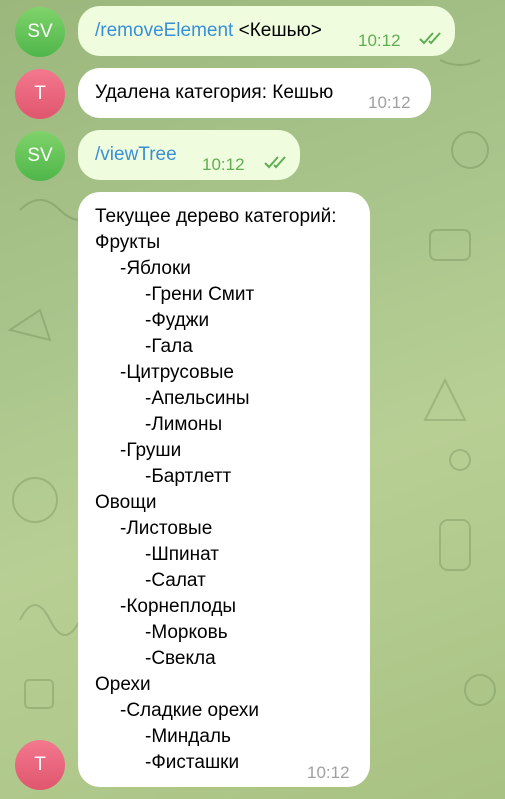 Image resolution: width=505 pixels, height=799 pixels. What do you see at coordinates (192, 762) in the screenshot?
I see `tree-node: -Фисташки` at bounding box center [192, 762].